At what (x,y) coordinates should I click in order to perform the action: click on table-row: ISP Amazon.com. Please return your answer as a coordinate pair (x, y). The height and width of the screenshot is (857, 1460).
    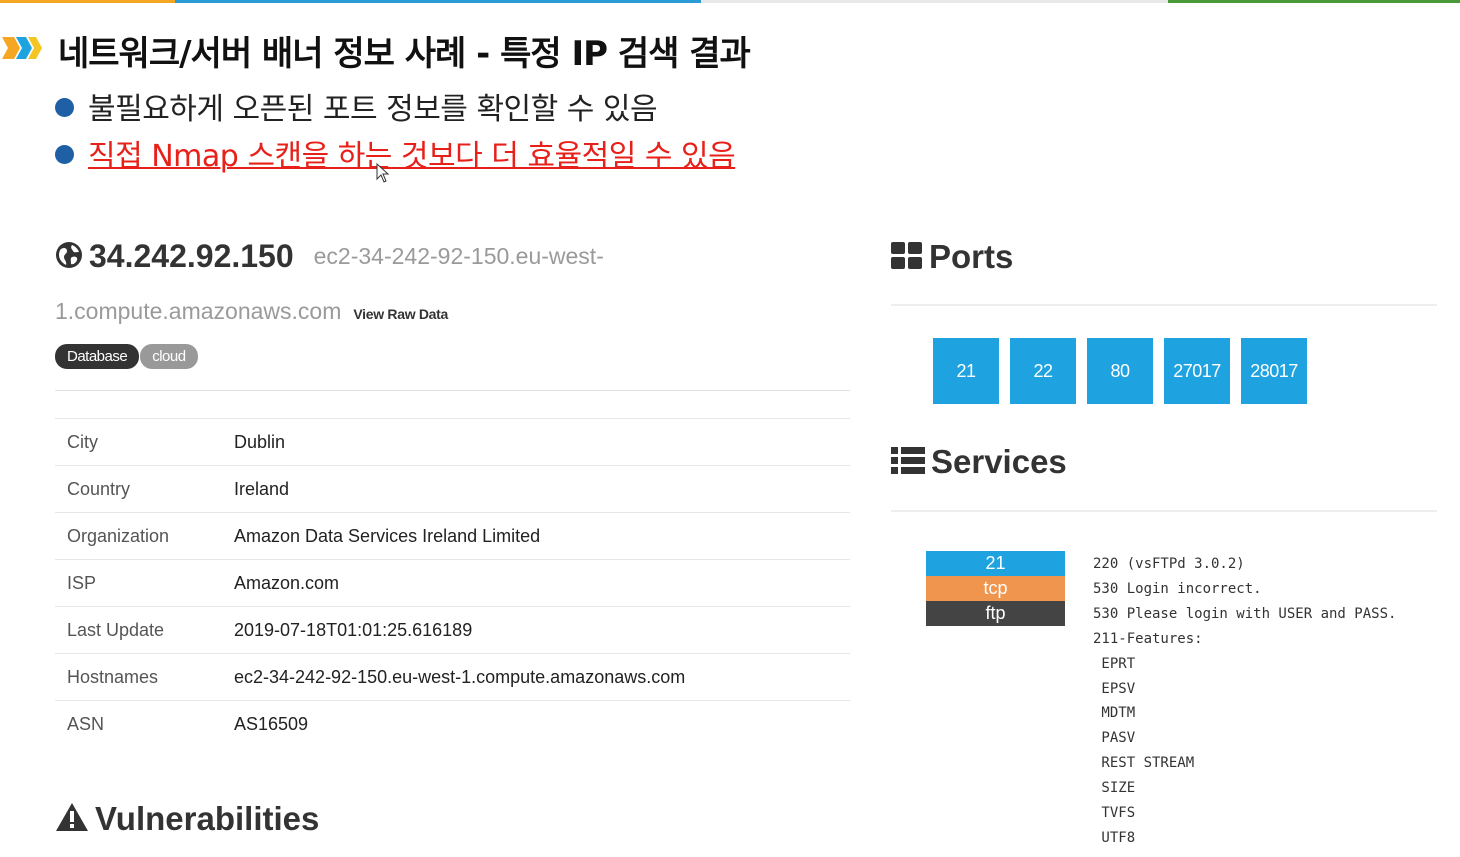
    Looking at the image, I should click on (452, 583).